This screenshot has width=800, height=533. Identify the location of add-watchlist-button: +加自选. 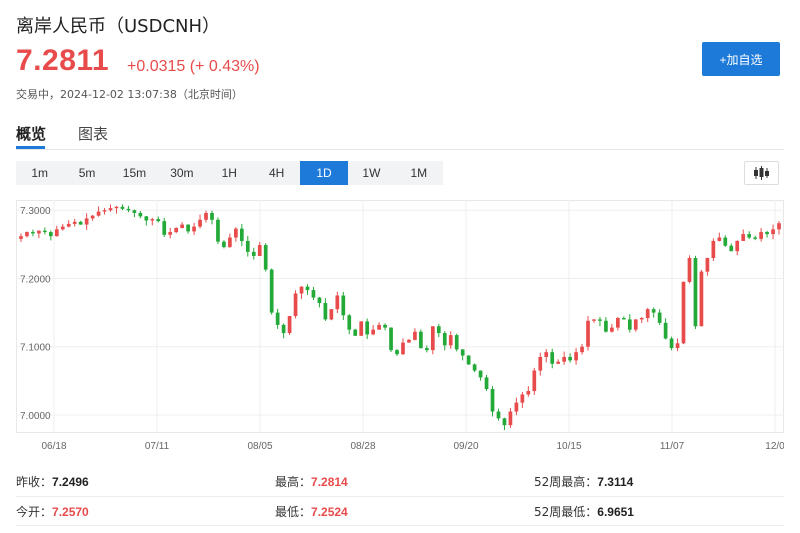
(741, 59).